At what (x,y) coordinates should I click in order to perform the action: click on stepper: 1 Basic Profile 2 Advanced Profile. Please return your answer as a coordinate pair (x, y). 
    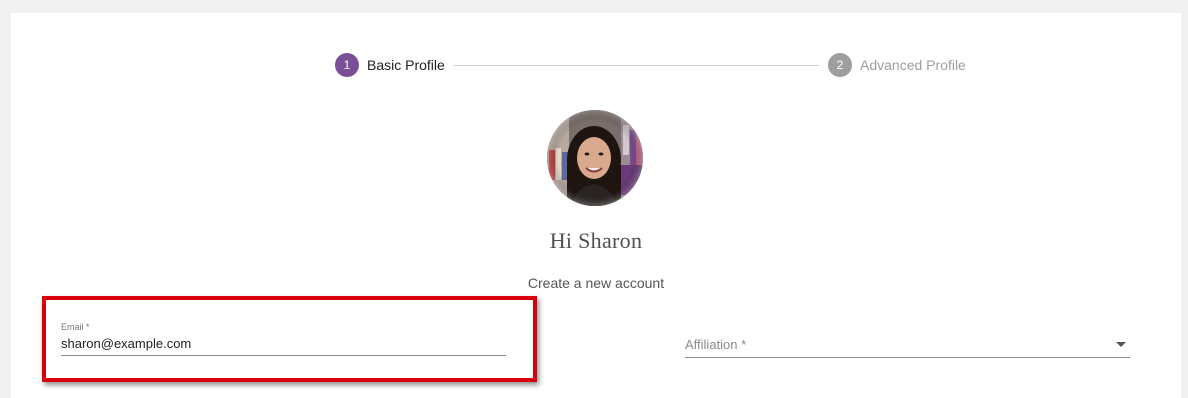
    Looking at the image, I should click on (596, 65).